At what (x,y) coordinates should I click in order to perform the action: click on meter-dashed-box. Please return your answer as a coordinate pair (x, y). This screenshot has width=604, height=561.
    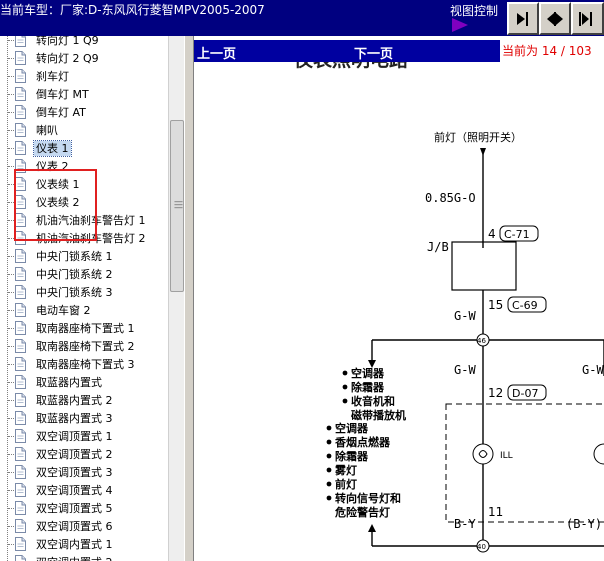
    Looking at the image, I should click on (524, 463).